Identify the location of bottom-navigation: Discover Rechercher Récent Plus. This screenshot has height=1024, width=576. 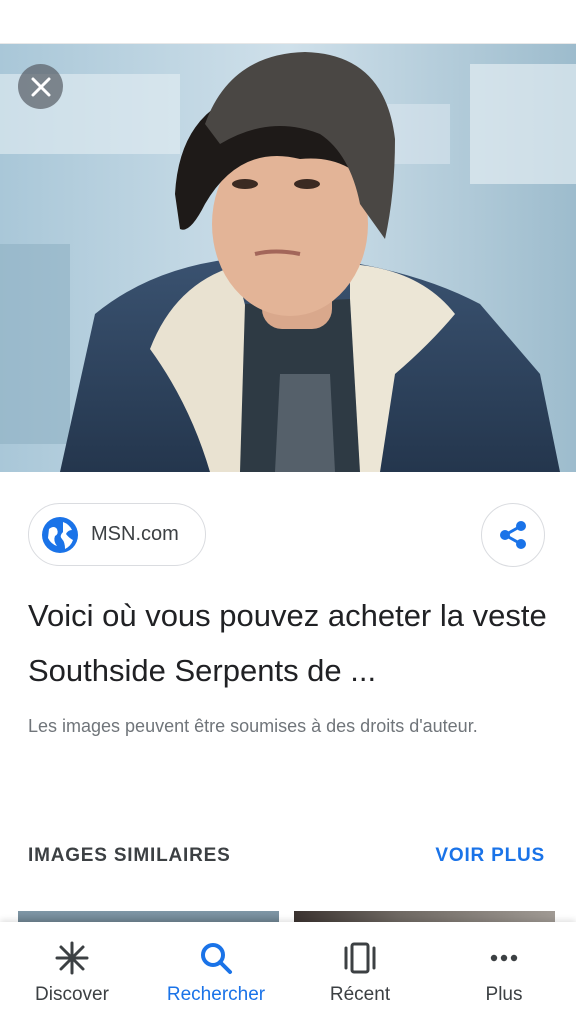
(288, 973).